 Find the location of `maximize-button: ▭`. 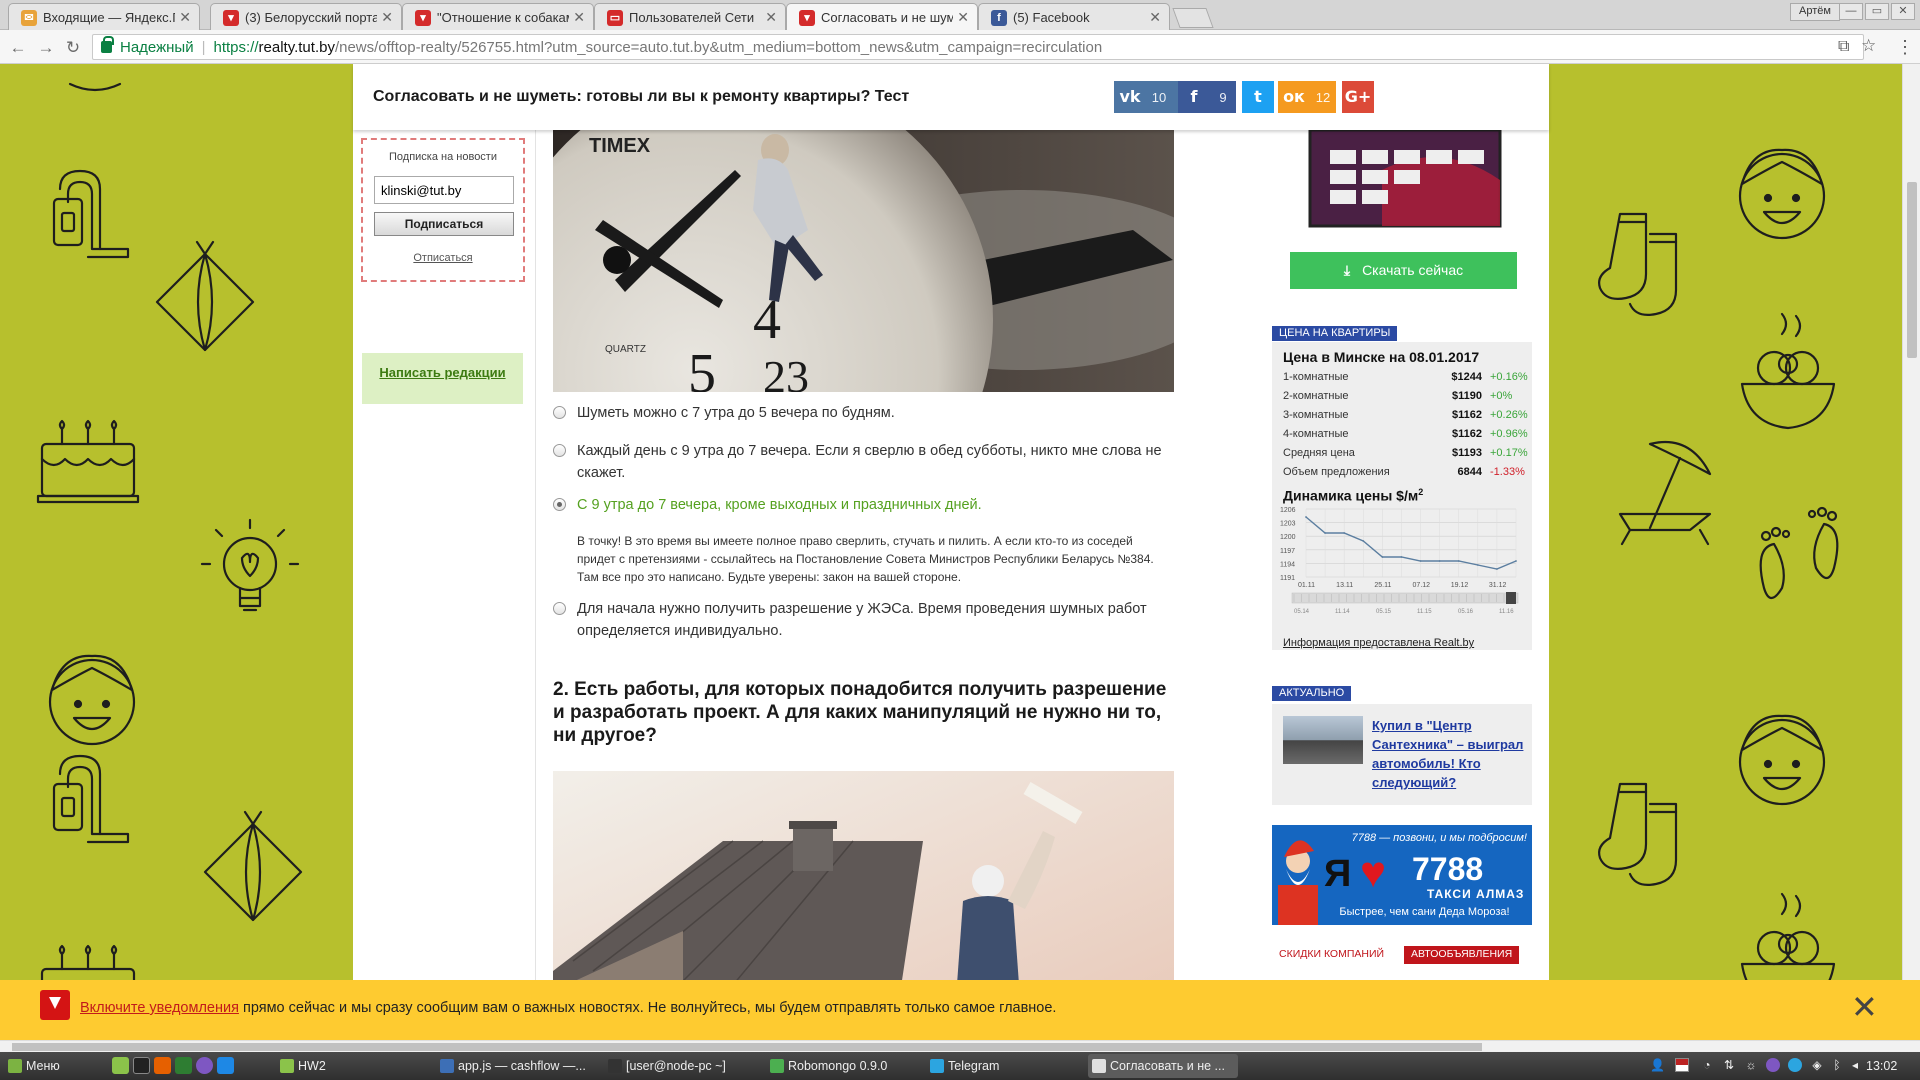

maximize-button: ▭ is located at coordinates (1877, 11).